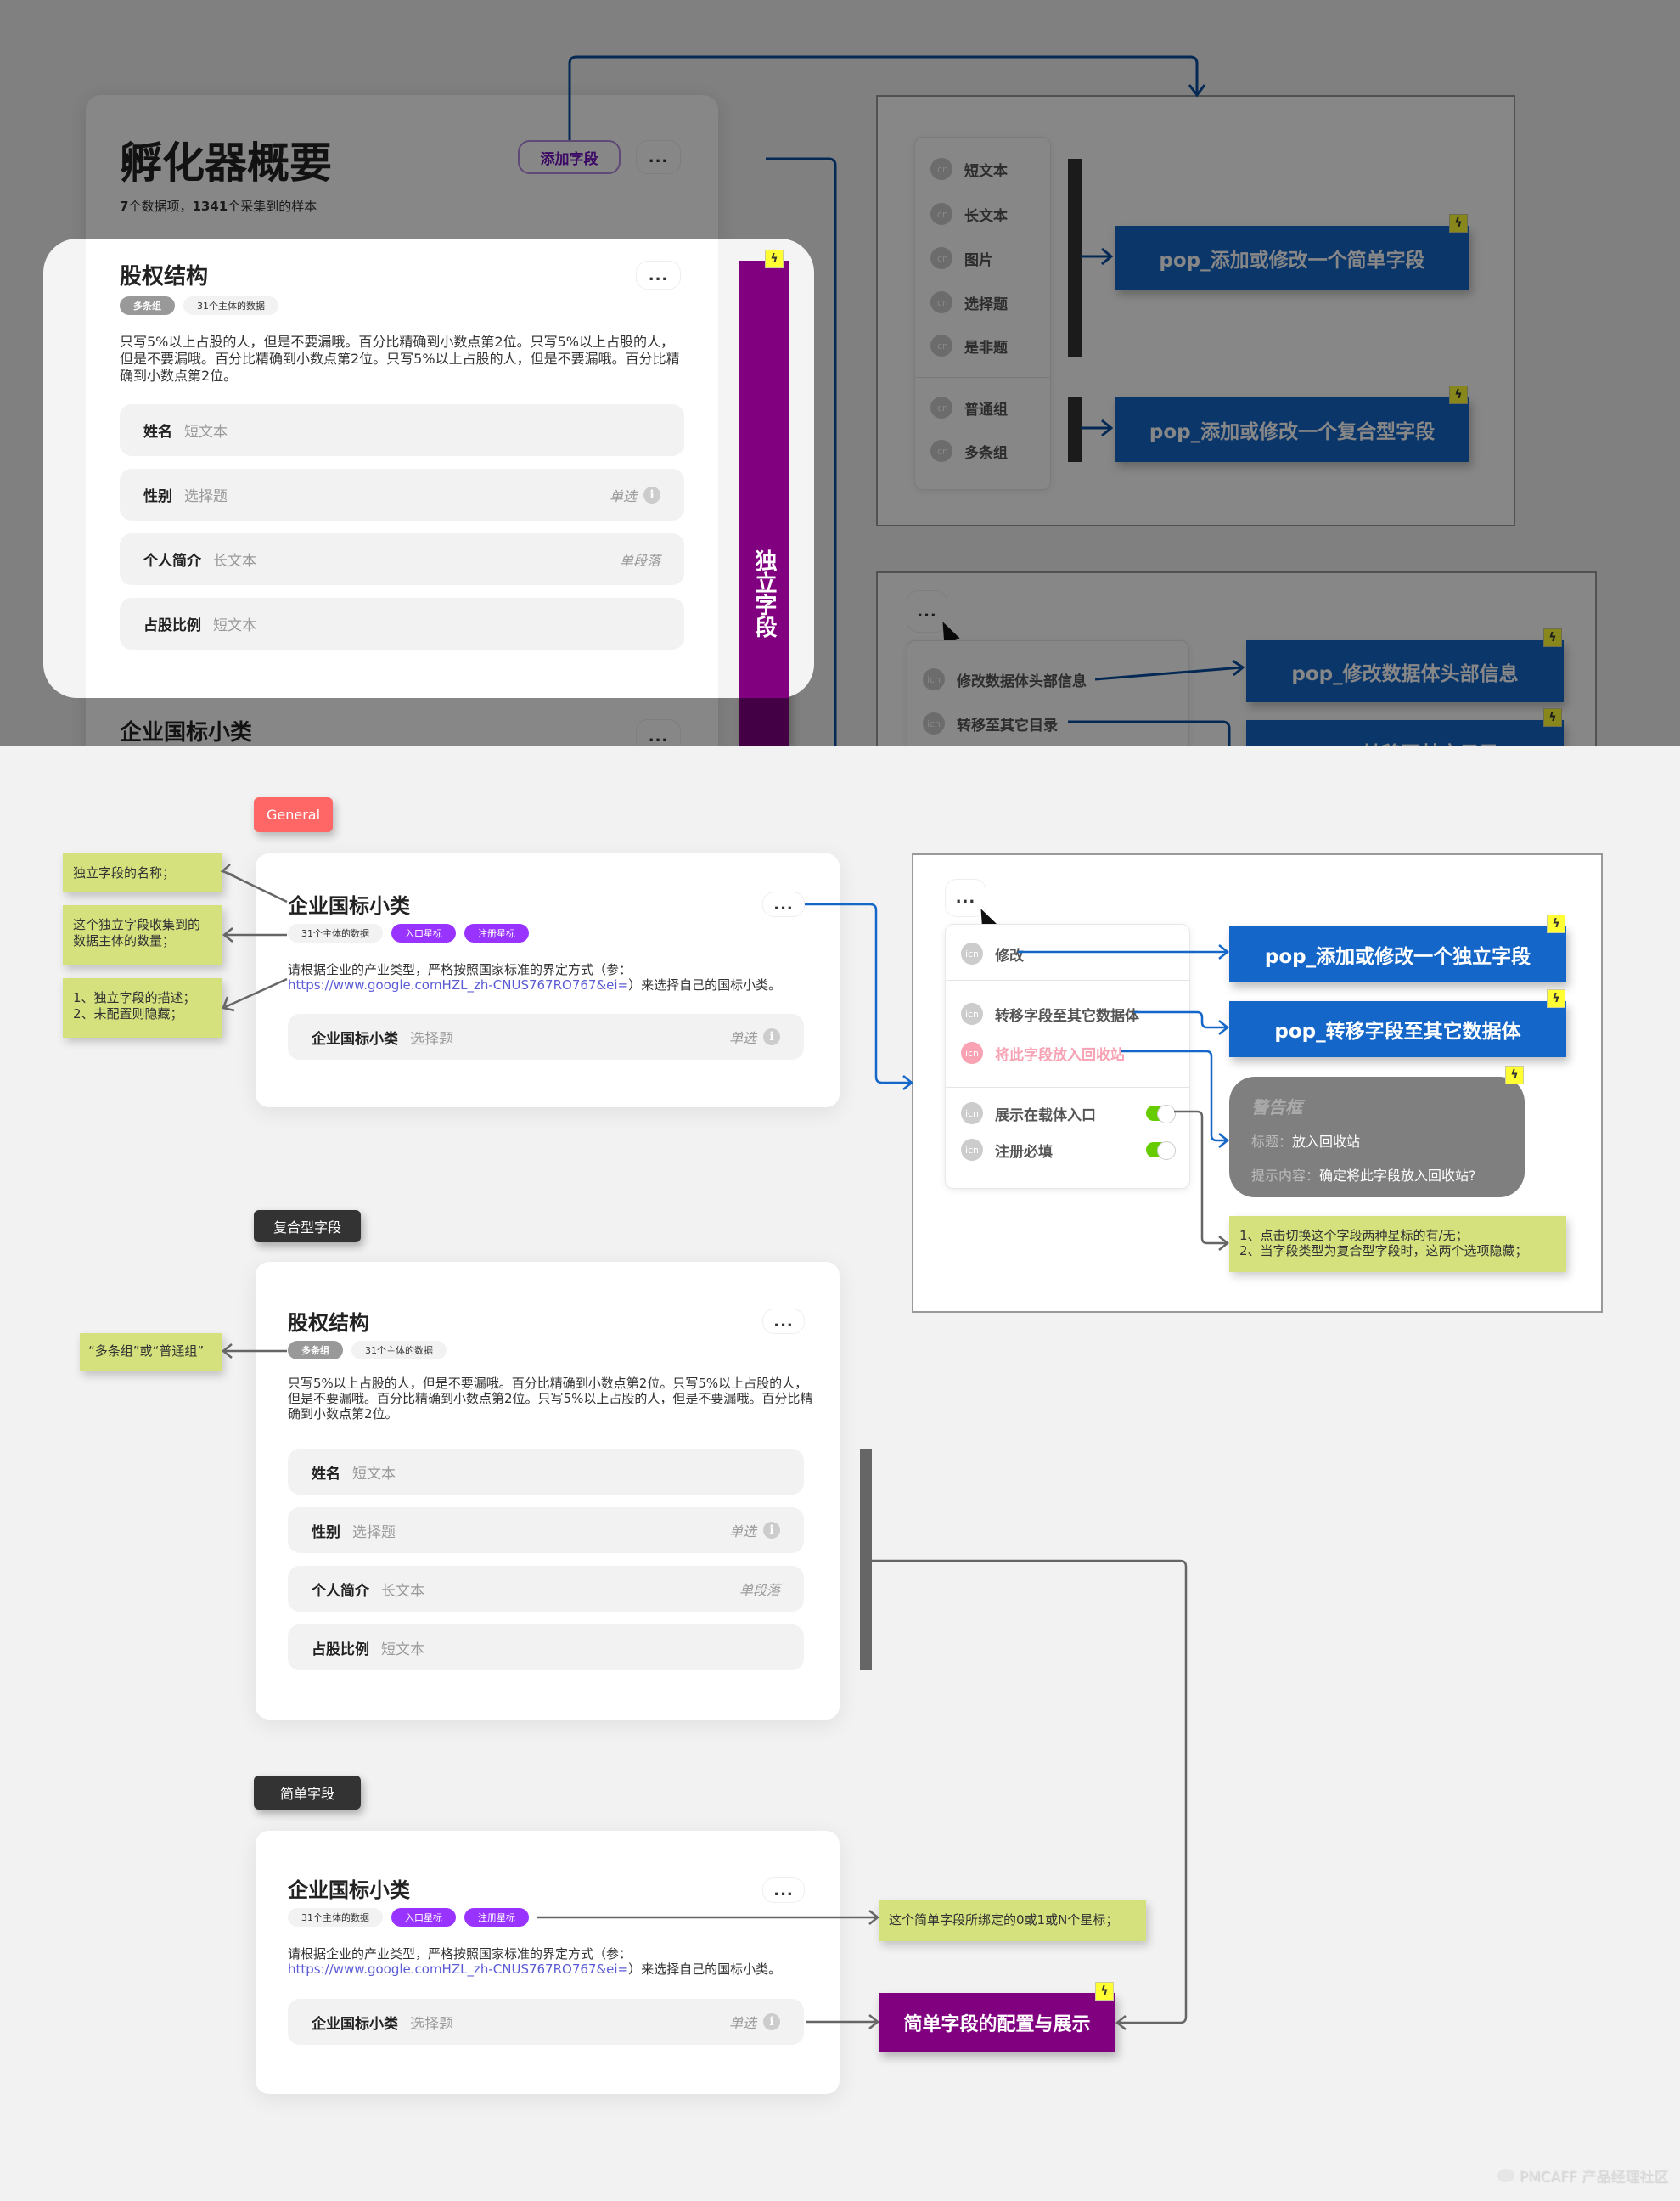 This screenshot has width=1680, height=2201. I want to click on alert-key: 标题：, so click(1272, 1142).